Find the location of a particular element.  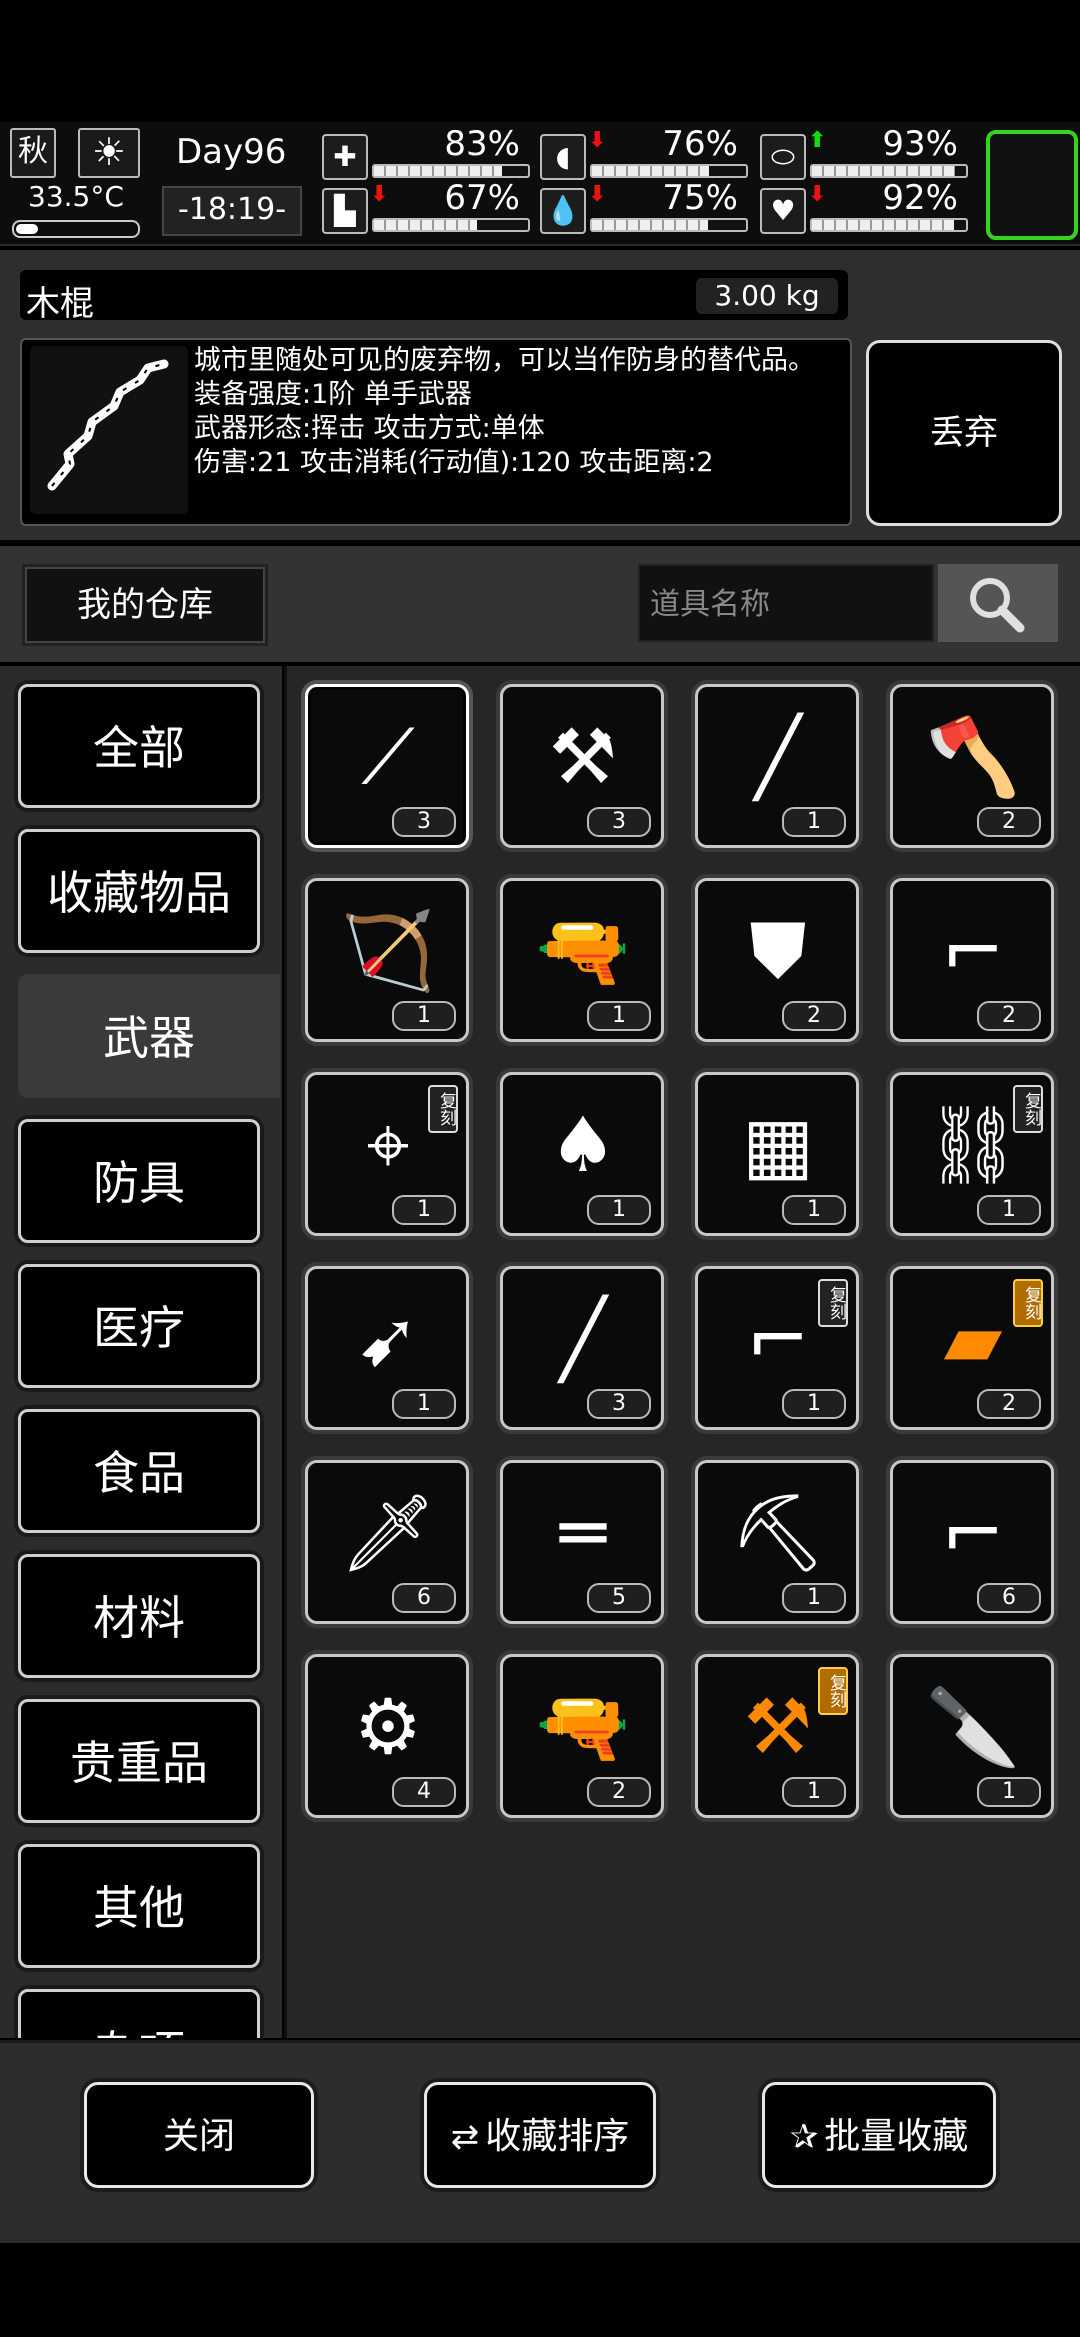

swap-arrows-icon: ⇄ is located at coordinates (465, 2137).